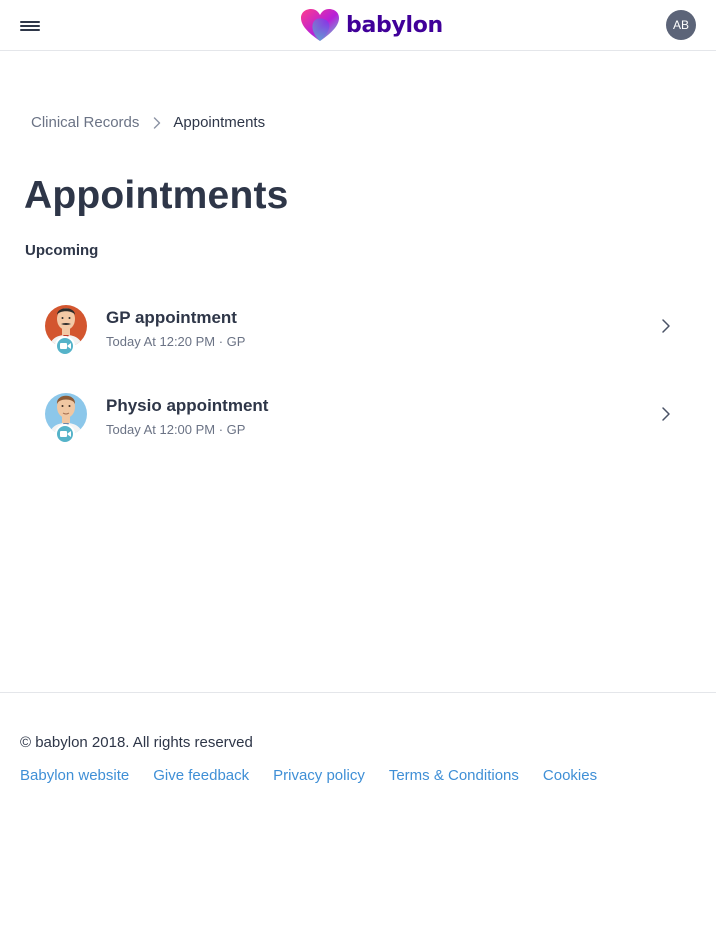  I want to click on breadcrumb-clinical-records: Clinical Records, so click(85, 122).